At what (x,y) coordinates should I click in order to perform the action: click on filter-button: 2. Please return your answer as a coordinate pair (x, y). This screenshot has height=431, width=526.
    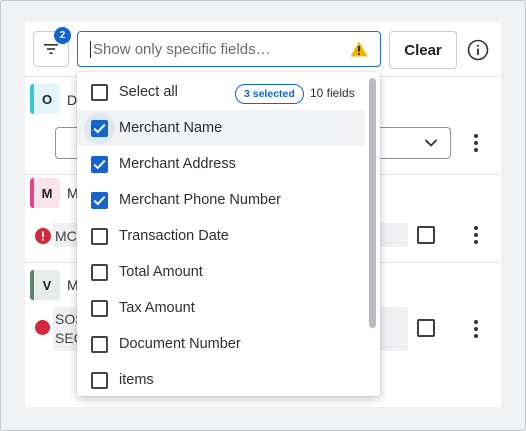
    Looking at the image, I should click on (52, 47).